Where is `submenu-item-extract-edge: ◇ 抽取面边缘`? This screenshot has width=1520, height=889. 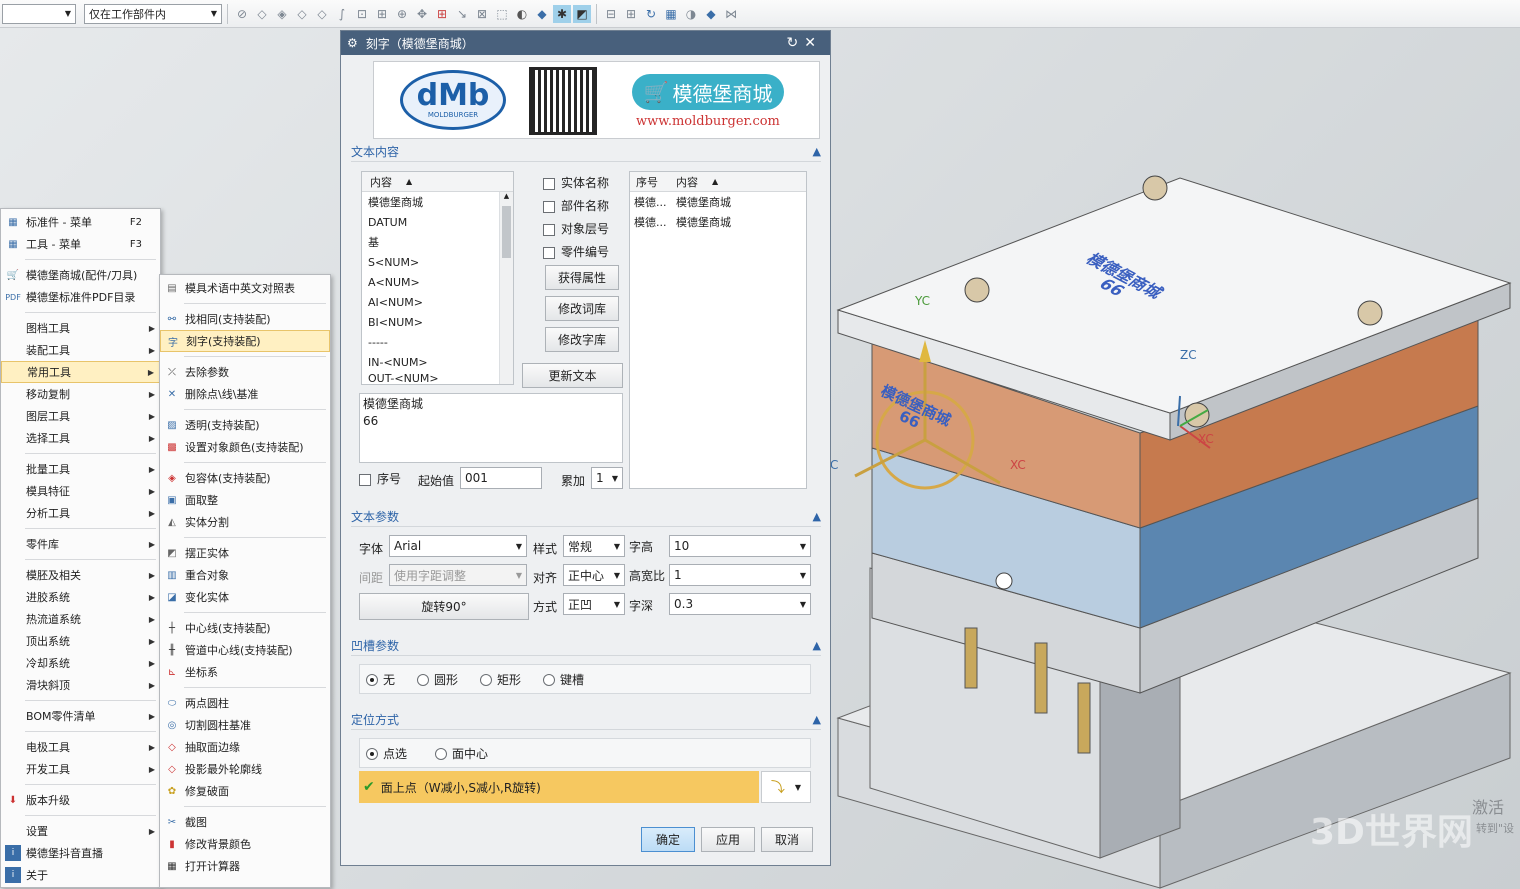
submenu-item-extract-edge: ◇ 抽取面边缘 is located at coordinates (245, 747).